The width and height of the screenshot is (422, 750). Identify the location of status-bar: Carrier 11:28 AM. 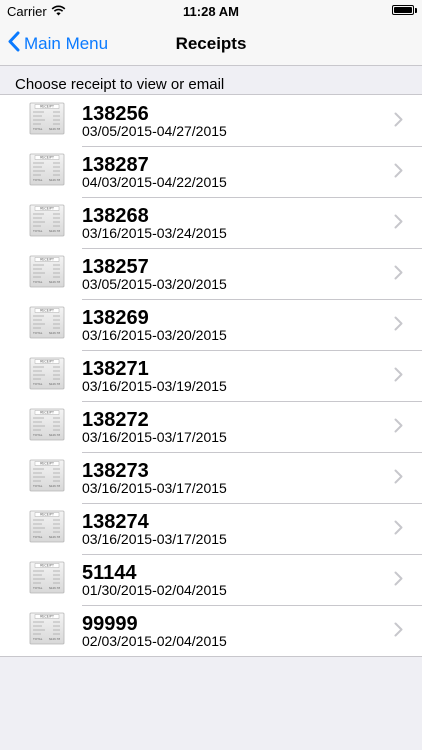
(211, 11).